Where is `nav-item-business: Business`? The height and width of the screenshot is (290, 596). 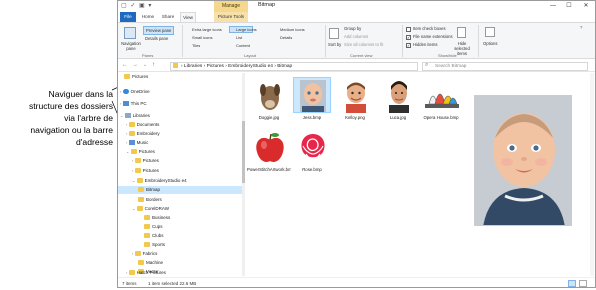
nav-item-business: Business is located at coordinates (157, 218).